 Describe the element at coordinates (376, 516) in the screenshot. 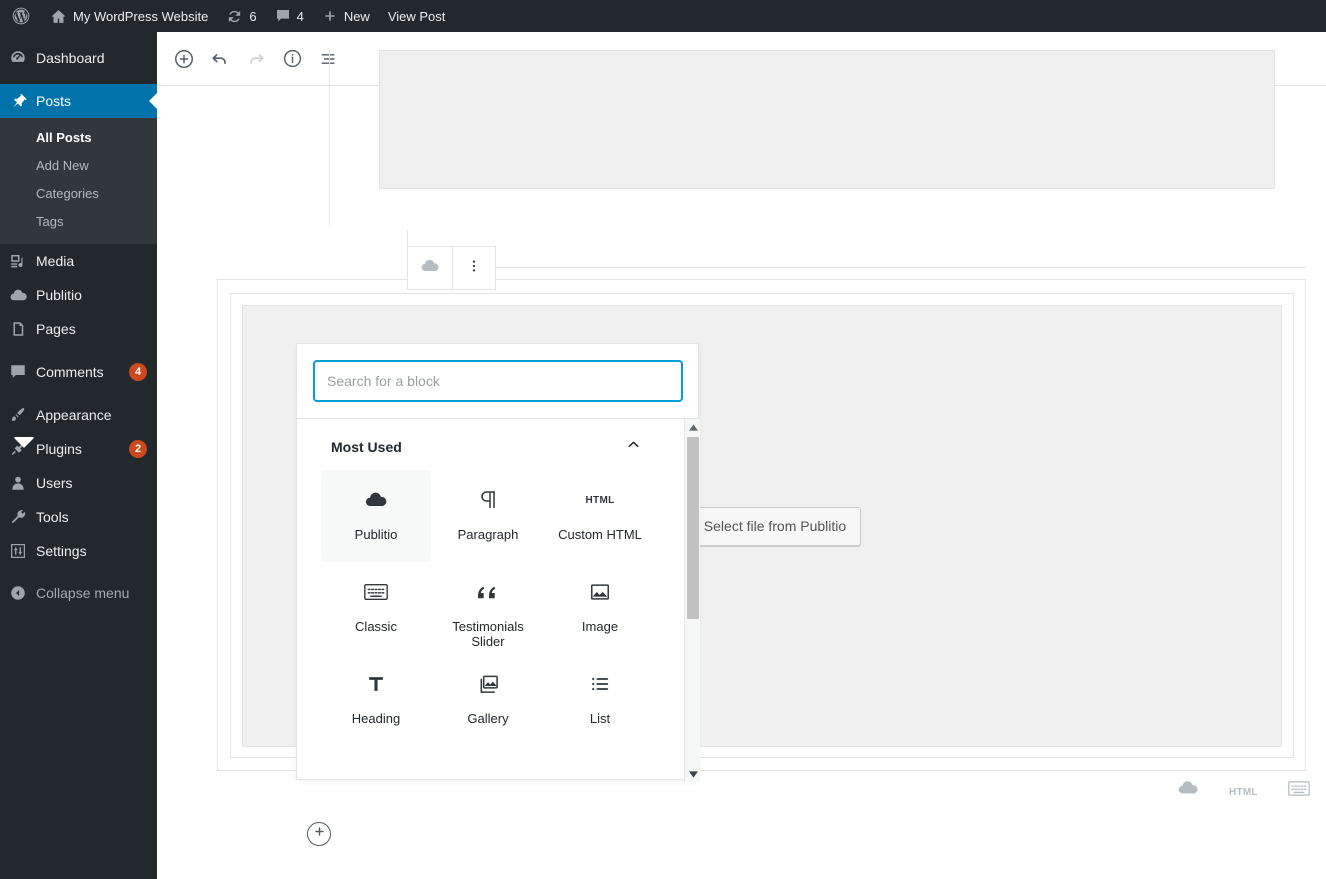

I see `block-tile-publitio: Publitio` at that location.